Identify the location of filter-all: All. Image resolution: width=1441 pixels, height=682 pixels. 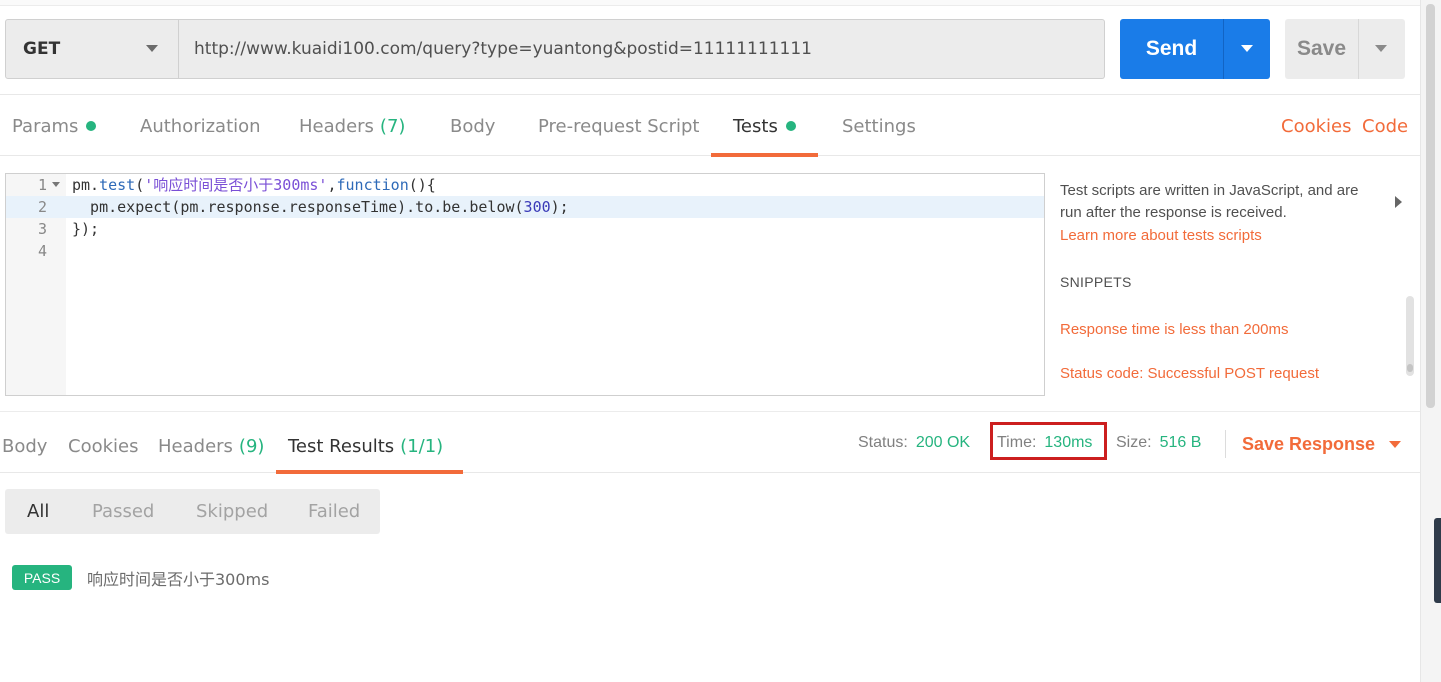
(38, 511).